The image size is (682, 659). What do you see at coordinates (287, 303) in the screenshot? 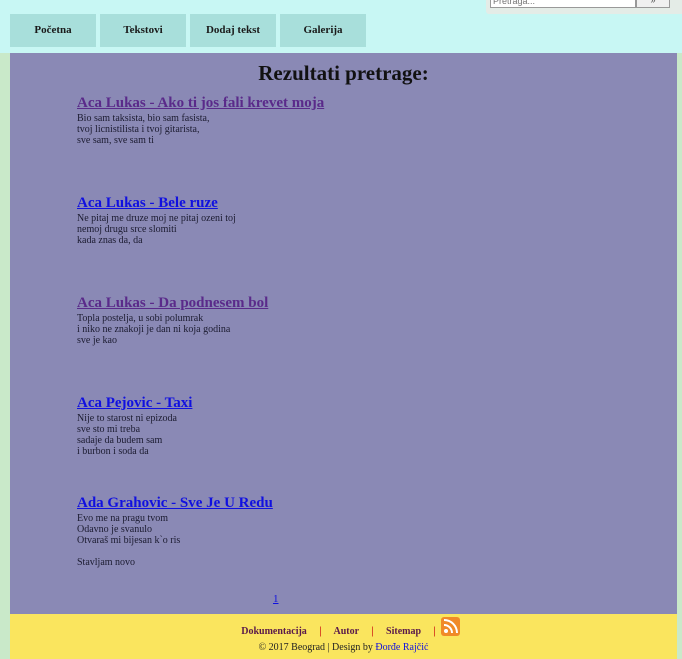
I see `result-link: Aca Lukas - Da podnesem bol` at bounding box center [287, 303].